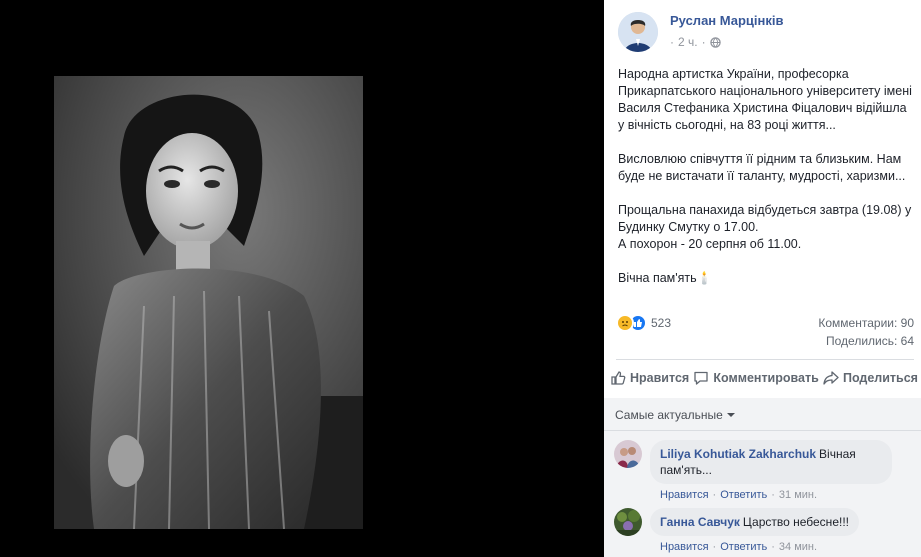 The height and width of the screenshot is (557, 921). I want to click on post-actions: Нравится Комментировать Поделиться, so click(764, 378).